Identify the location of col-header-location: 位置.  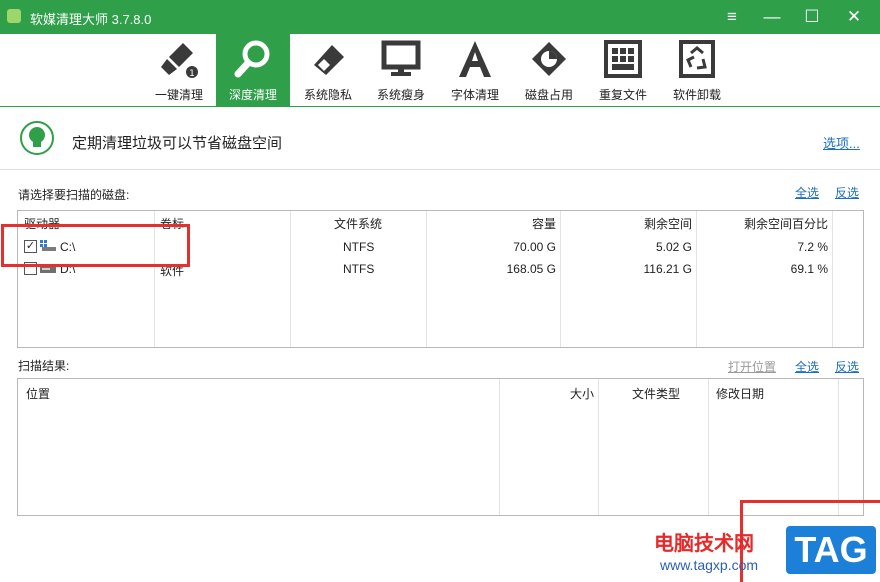
(38, 393).